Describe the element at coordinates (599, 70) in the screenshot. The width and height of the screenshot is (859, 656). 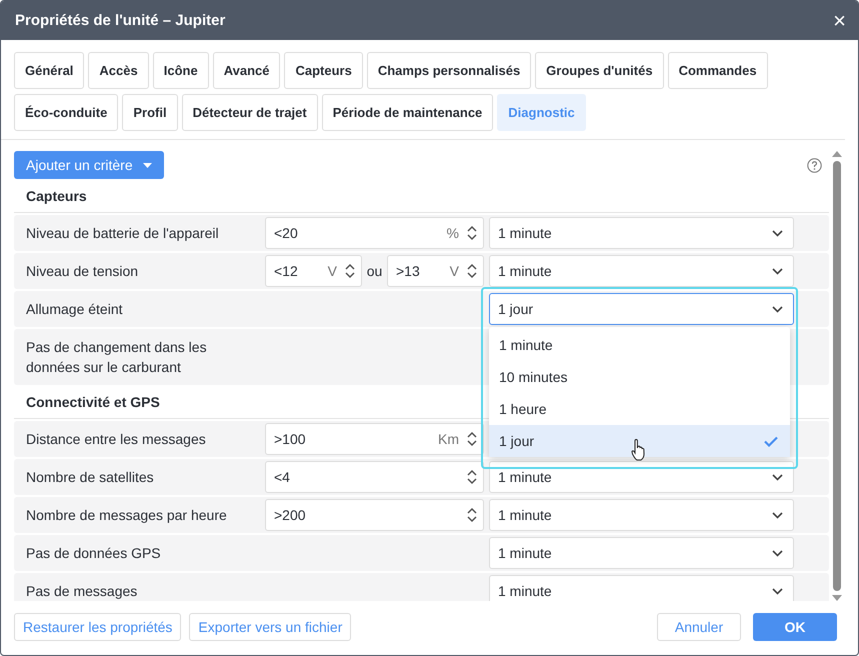
I see `tab: Groupes d'unités` at that location.